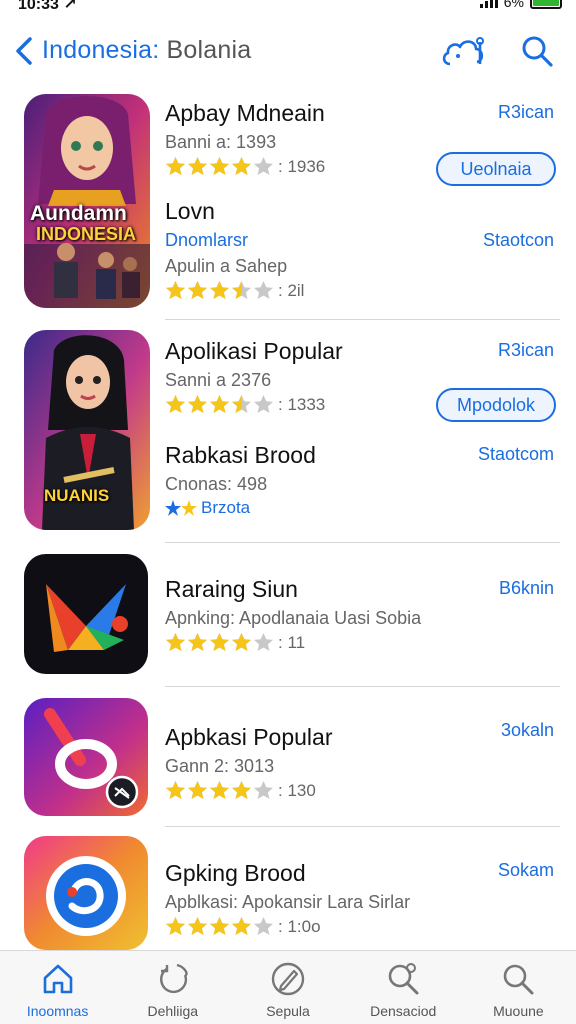 This screenshot has height=1024, width=576. Describe the element at coordinates (403, 979) in the screenshot. I see `search-star-icon` at that location.